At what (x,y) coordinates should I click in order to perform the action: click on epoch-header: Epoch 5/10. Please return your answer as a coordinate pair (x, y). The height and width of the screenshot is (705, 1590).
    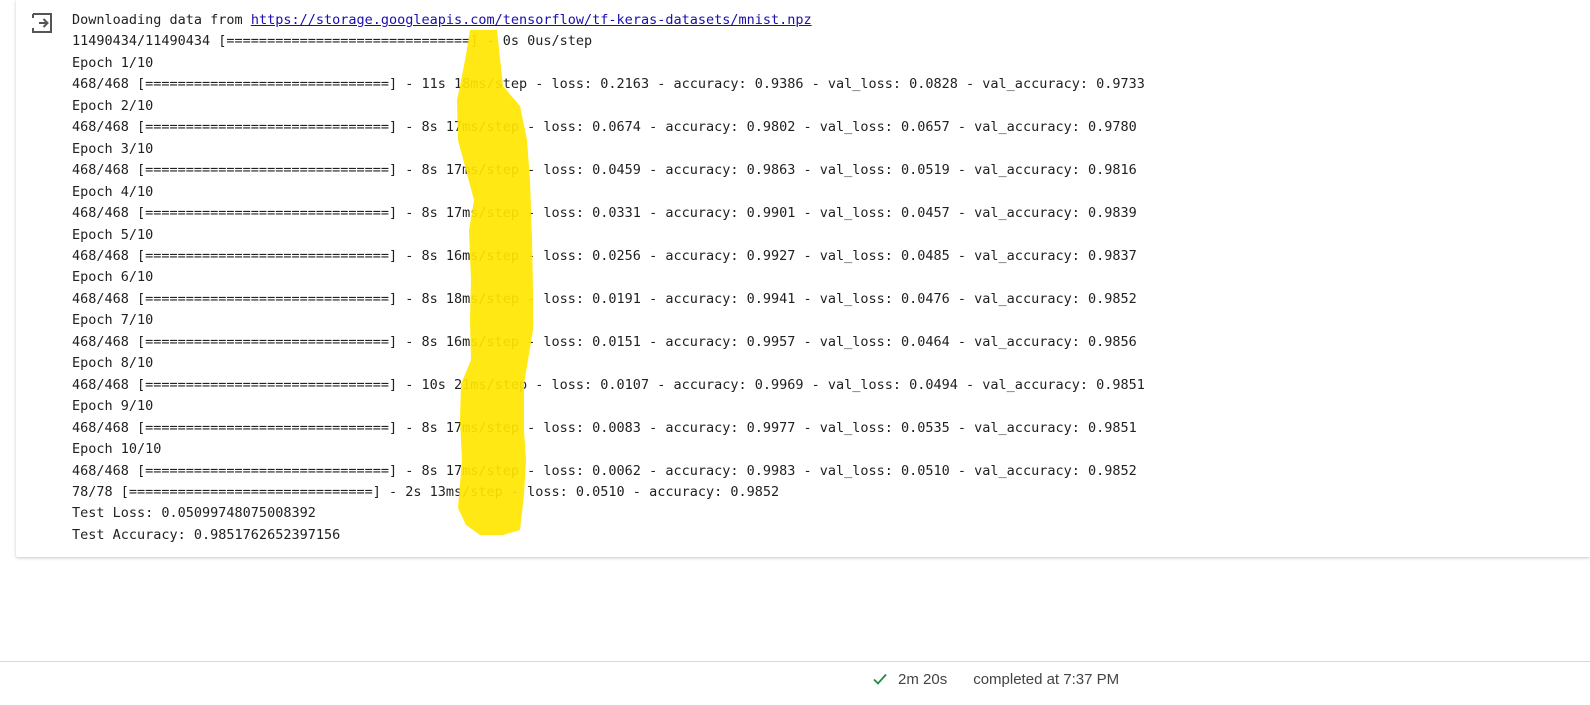
    Looking at the image, I should click on (113, 234).